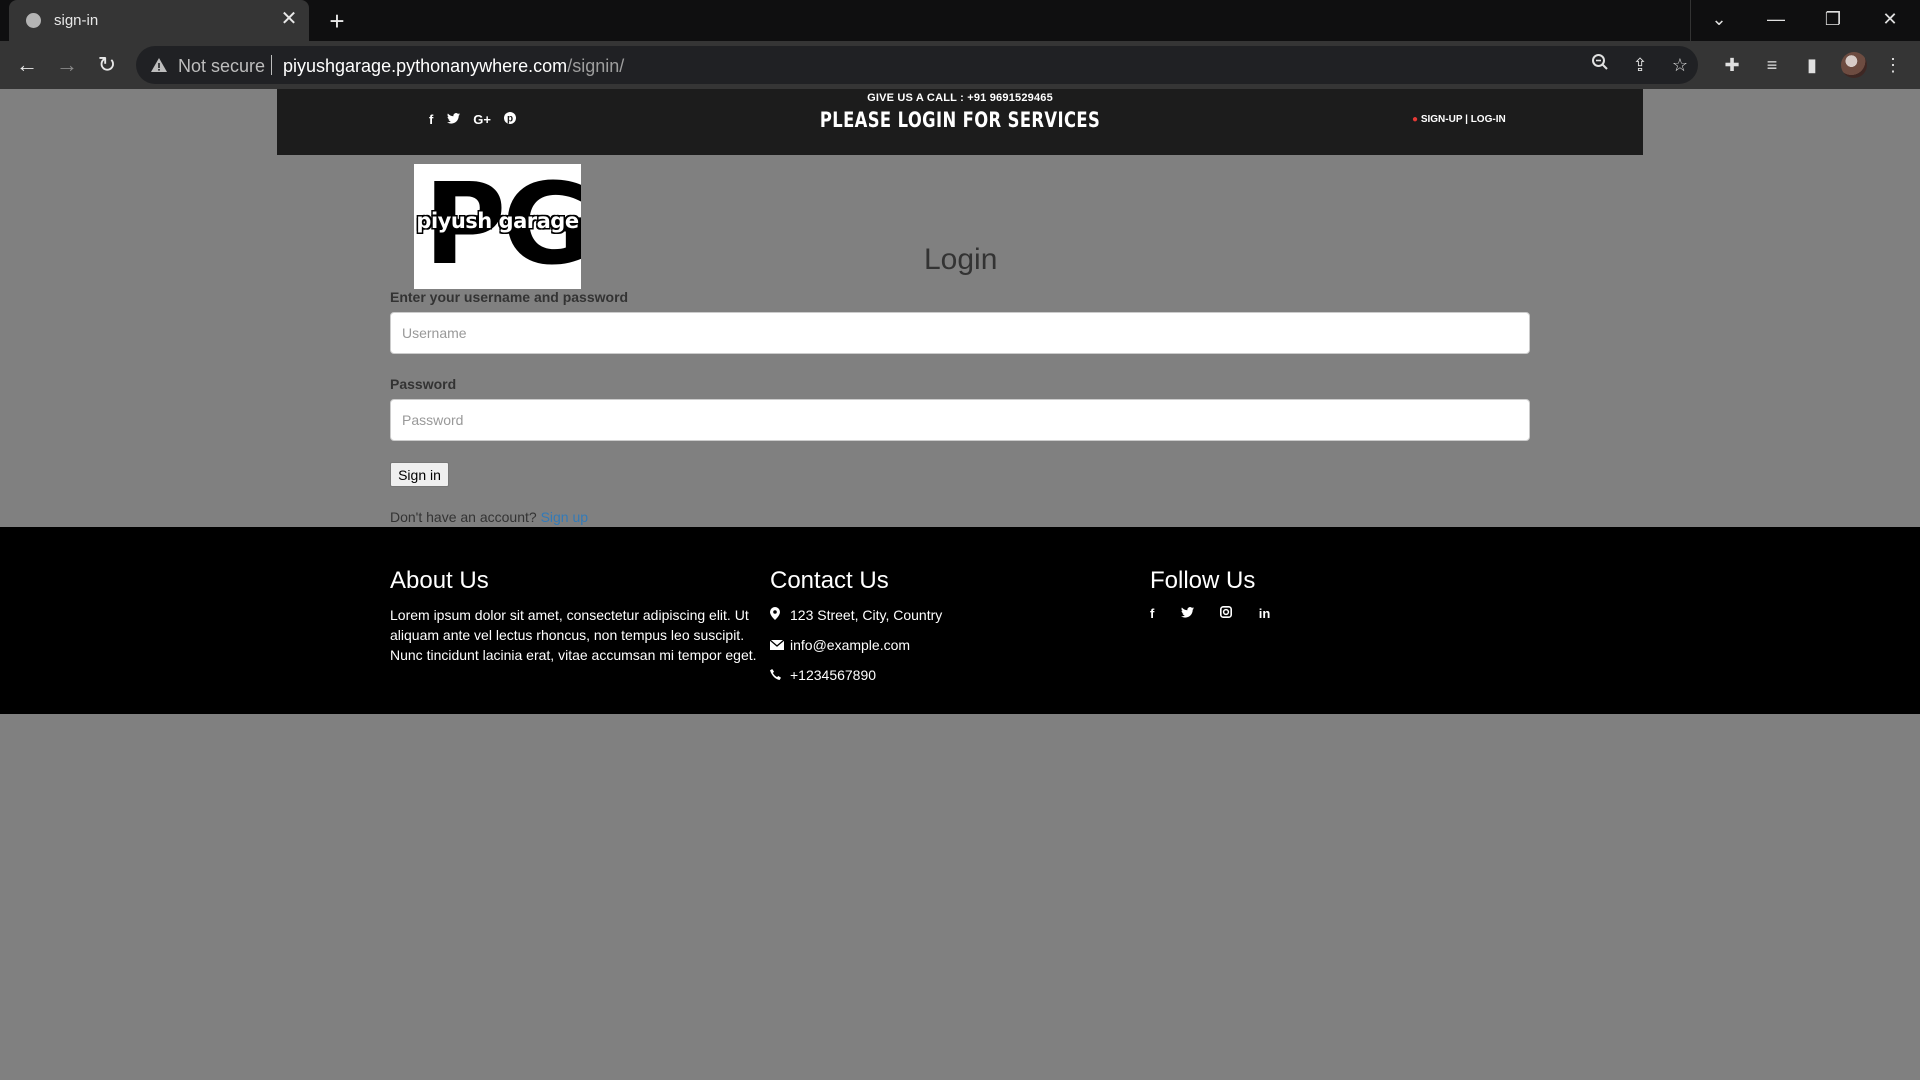 This screenshot has height=1080, width=1920. I want to click on forward-button: →, so click(67, 65).